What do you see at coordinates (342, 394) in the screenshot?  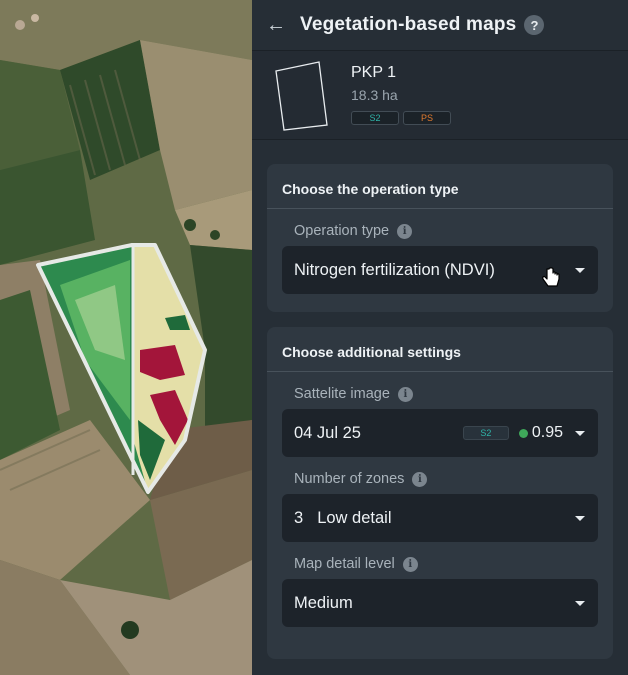 I see `satellite-image-label: Sattelite image` at bounding box center [342, 394].